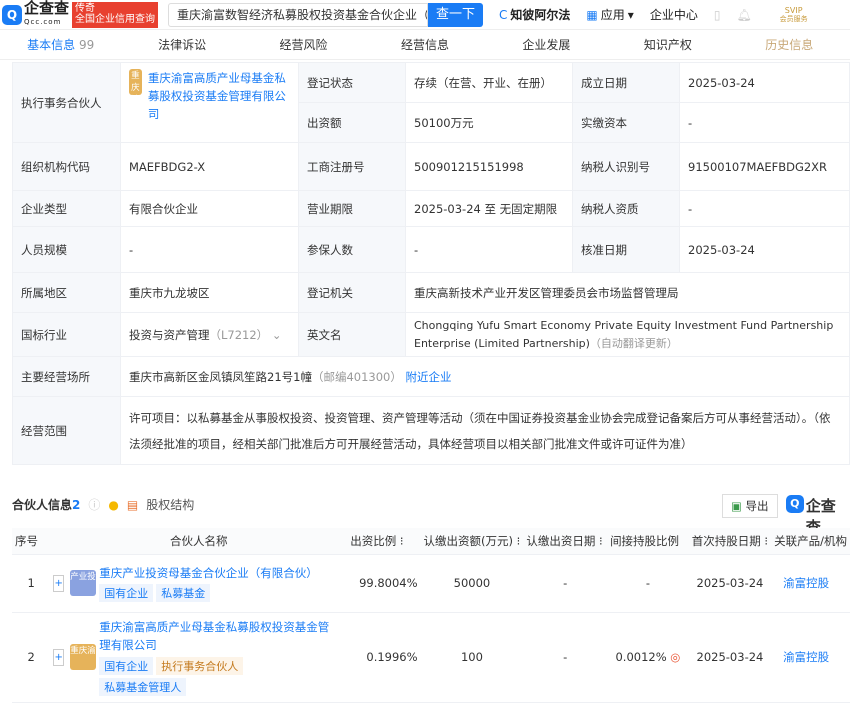  What do you see at coordinates (764, 249) in the screenshot?
I see `approve-value: 2025-03-24` at bounding box center [764, 249].